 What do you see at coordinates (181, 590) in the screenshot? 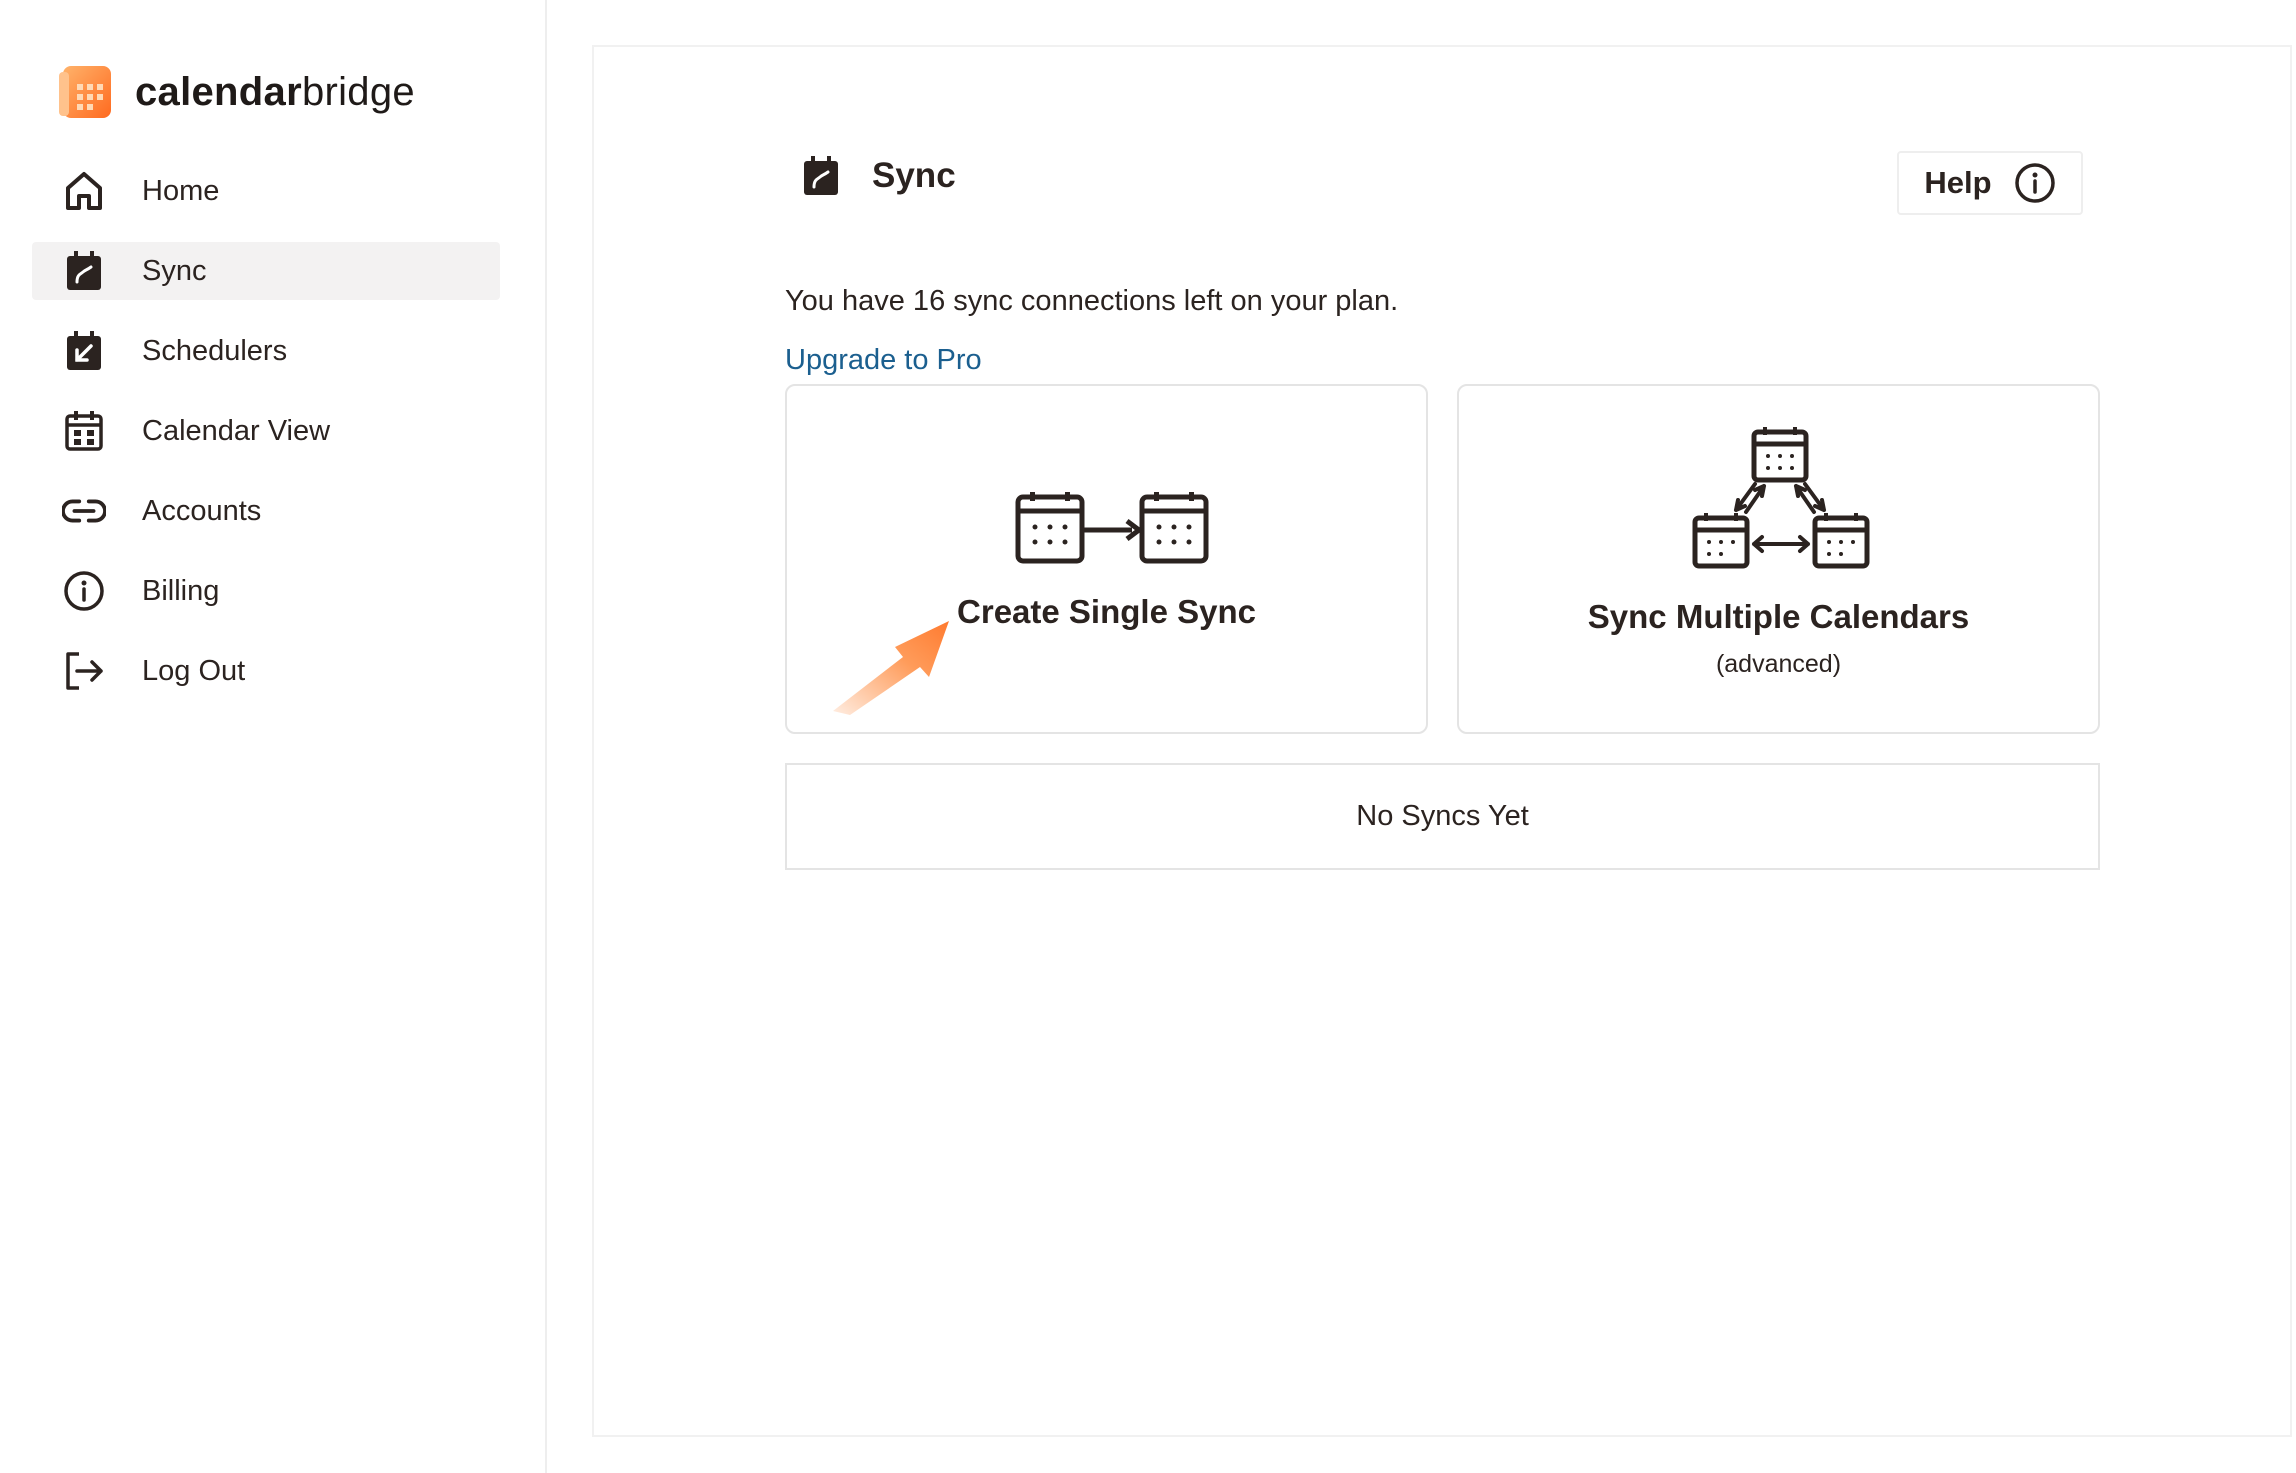
I see `sidebar-item-label: Billing` at bounding box center [181, 590].